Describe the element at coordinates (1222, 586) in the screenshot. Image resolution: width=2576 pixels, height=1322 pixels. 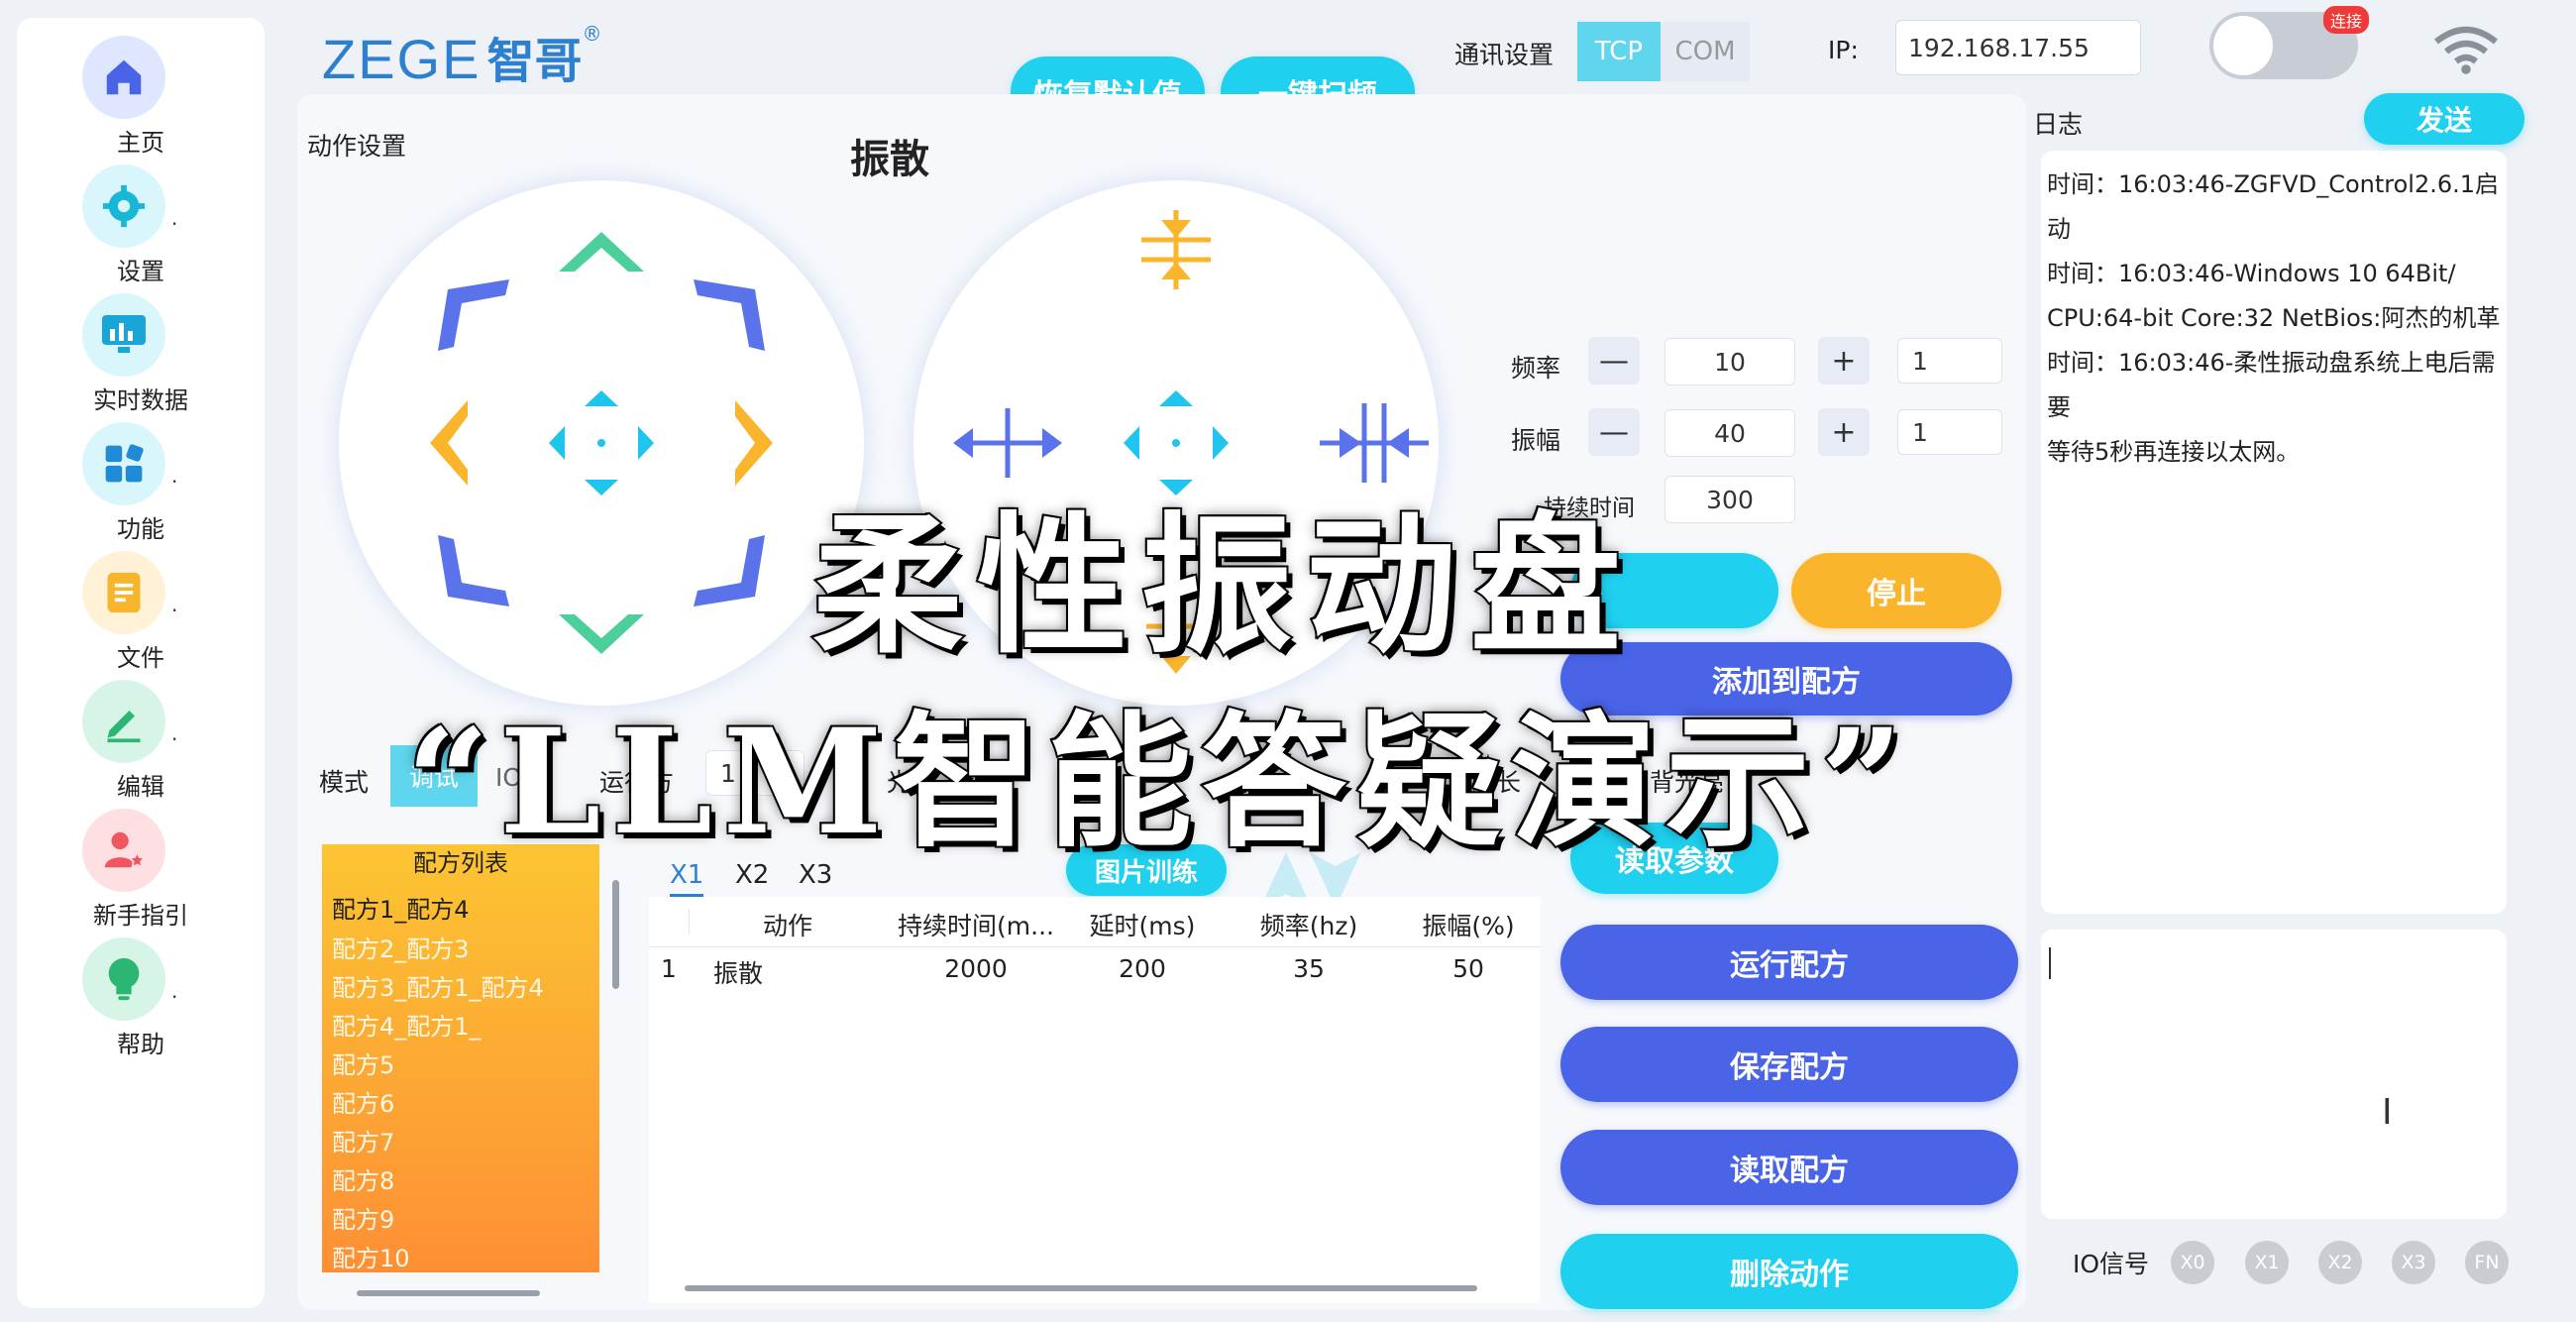
I see `overlay-title: 柔性振动盘` at that location.